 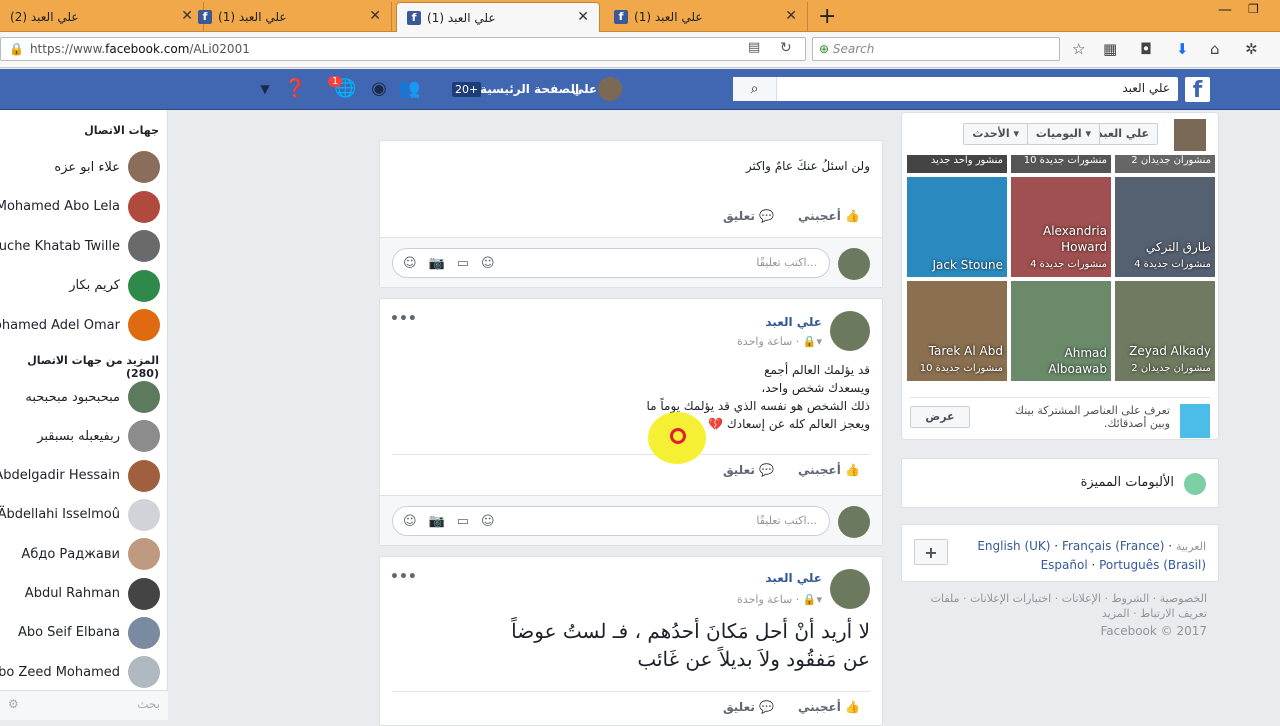 I want to click on post-actions: أعجبني 👍 تعليق 💬, so click(x=631, y=706).